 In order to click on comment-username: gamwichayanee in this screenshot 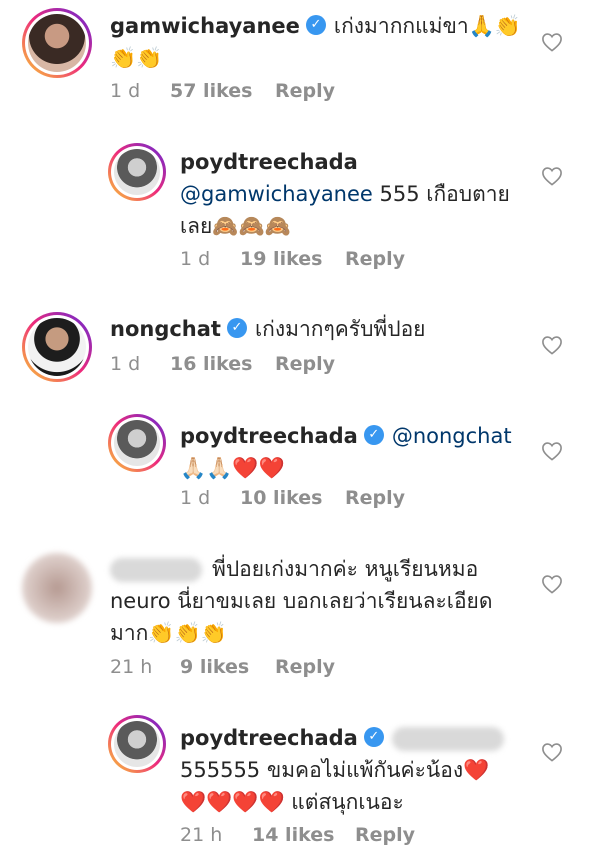, I will do `click(205, 26)`.